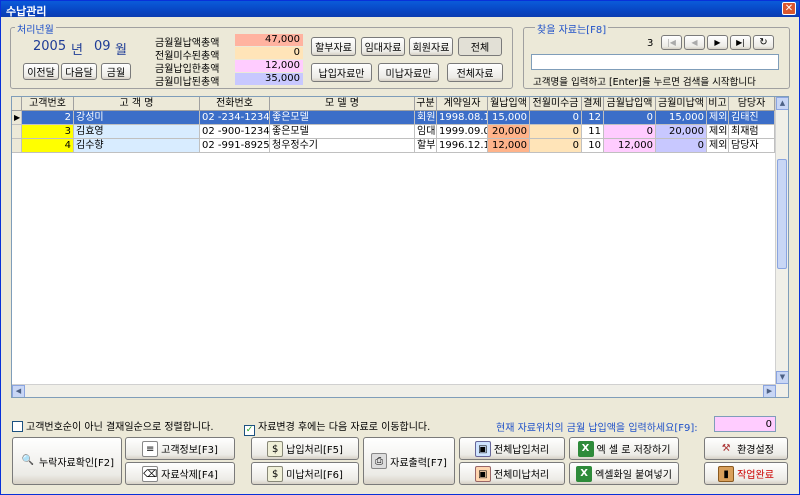 The image size is (800, 495). Describe the element at coordinates (180, 473) in the screenshot. I see `delete-button: ⌫ 자료삭제[F4]` at that location.